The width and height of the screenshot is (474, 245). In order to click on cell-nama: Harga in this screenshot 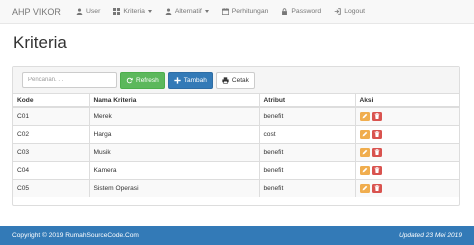, I will do `click(174, 133)`.